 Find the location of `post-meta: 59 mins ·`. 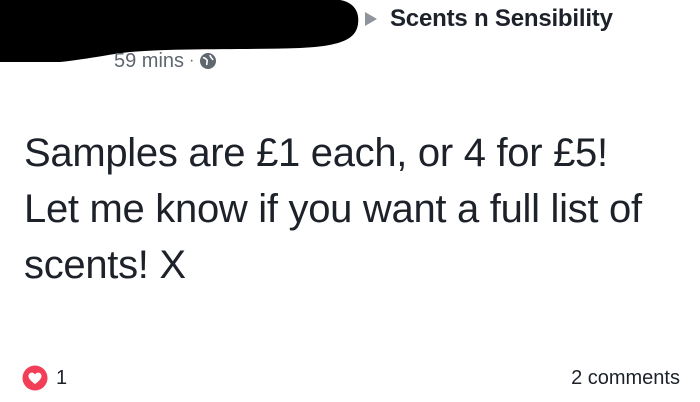

post-meta: 59 mins · is located at coordinates (165, 61).